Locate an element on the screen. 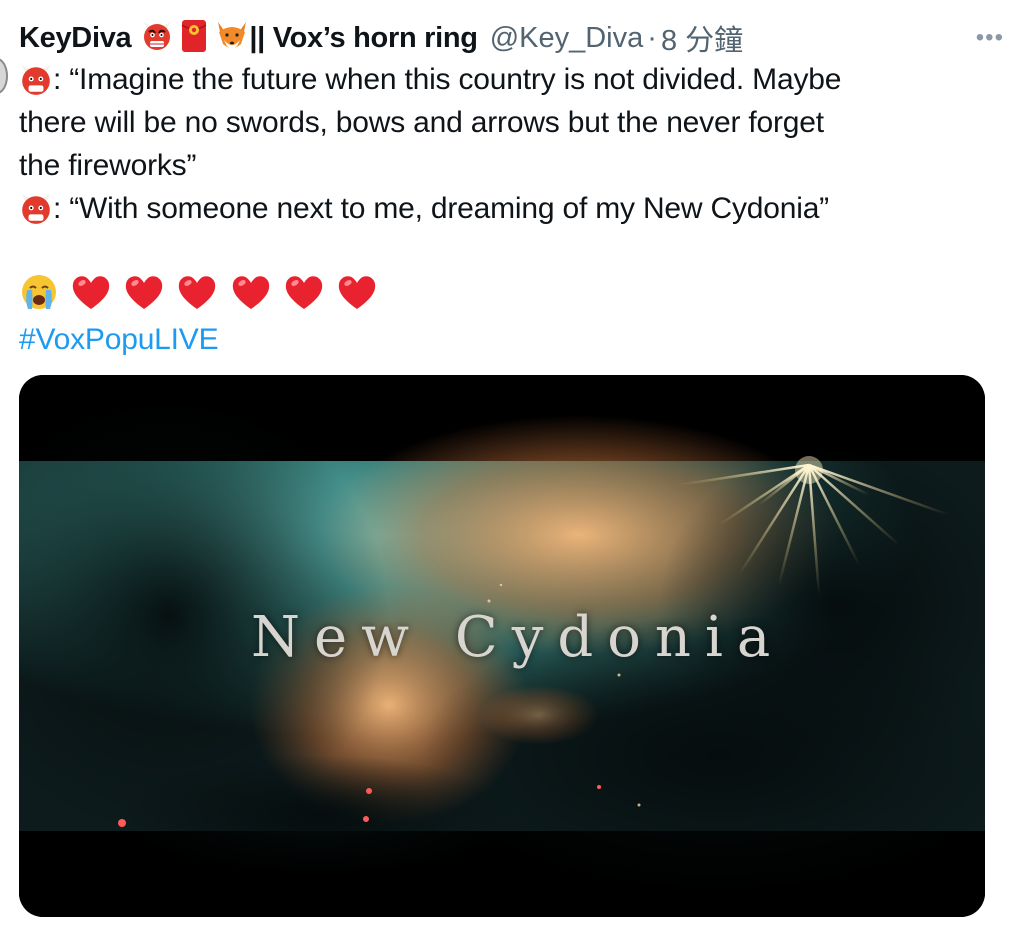  emoji-line is located at coordinates (506, 295).